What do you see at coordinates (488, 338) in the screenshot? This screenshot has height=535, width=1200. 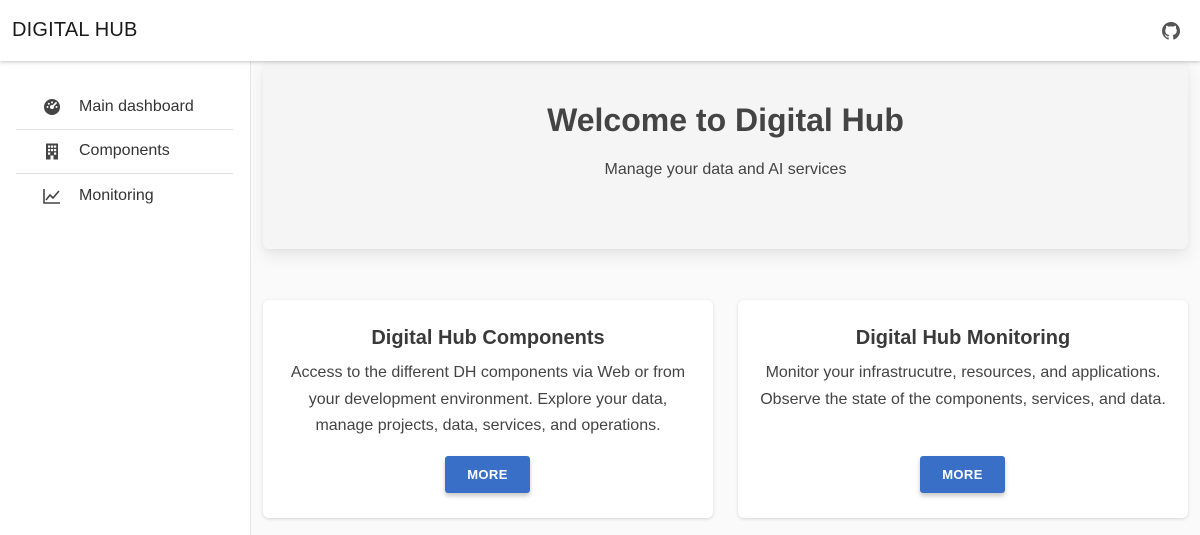 I see `card-title: Digital Hub Components` at bounding box center [488, 338].